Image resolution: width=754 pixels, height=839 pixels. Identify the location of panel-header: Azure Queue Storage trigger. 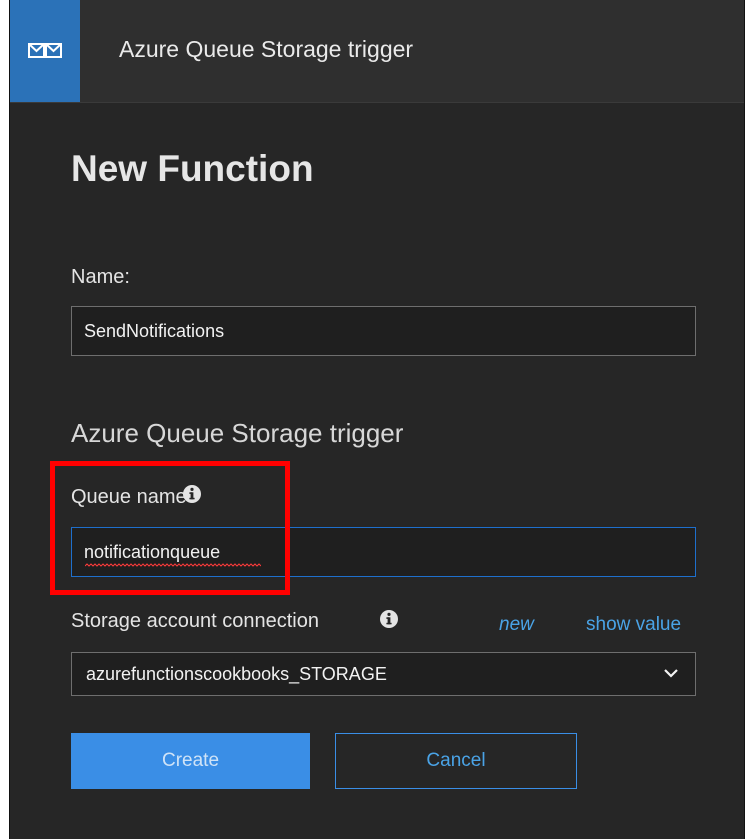
(377, 51).